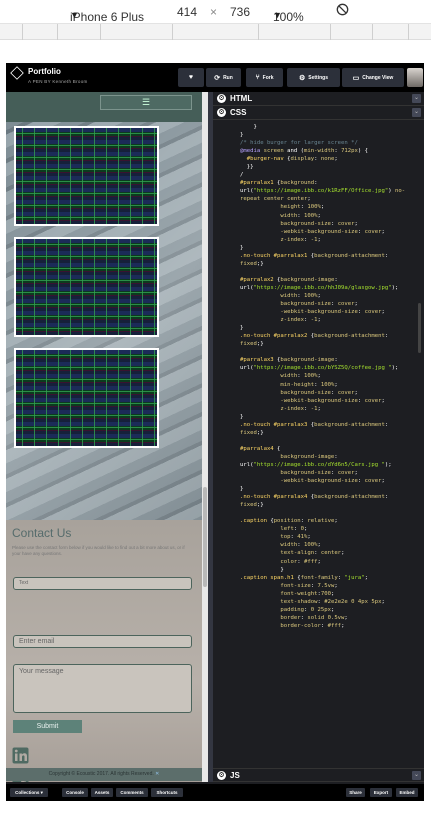  Describe the element at coordinates (314, 385) in the screenshot. I see `code-line: min-height: 100%;` at that location.